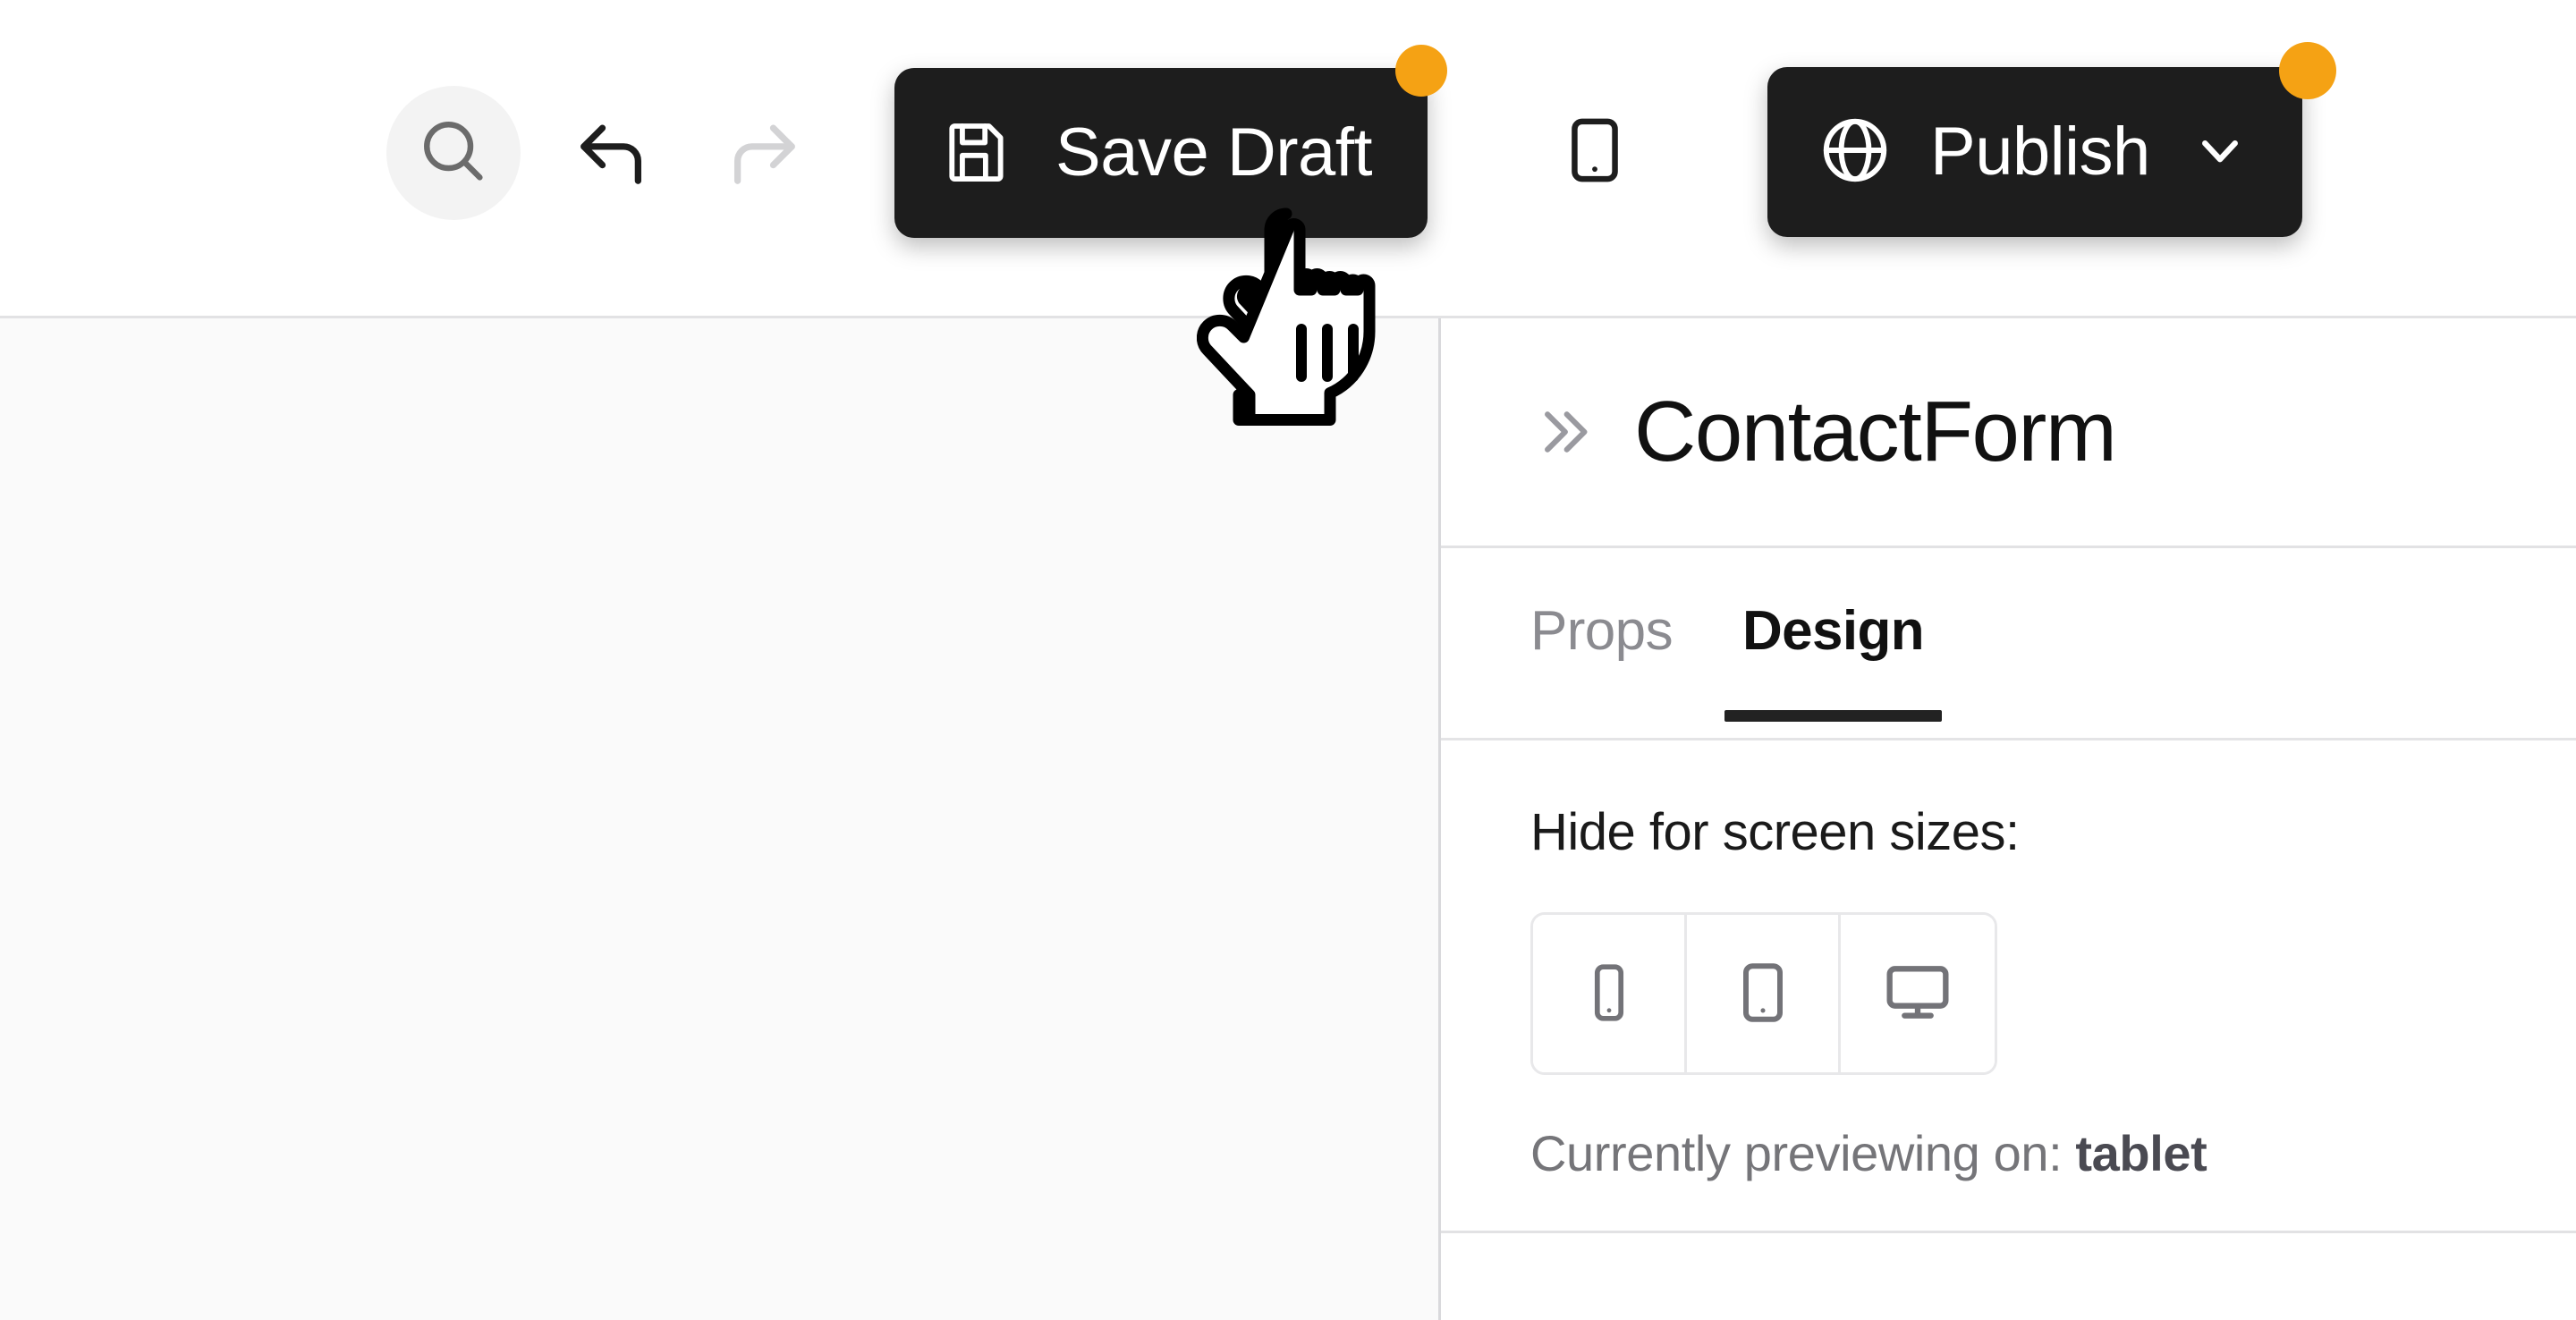 This screenshot has height=1320, width=2576. I want to click on device-toggle-mobile, so click(1610, 993).